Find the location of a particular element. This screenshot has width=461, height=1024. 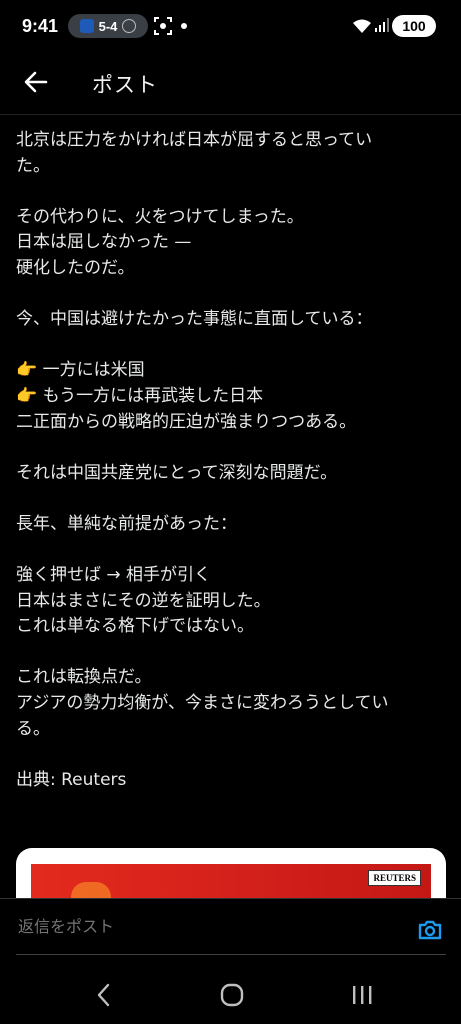

post-paragraph: その代わりに、火をつけてしまった。 日本は屈しなかった — 硬化したのだ。 is located at coordinates (232, 243).